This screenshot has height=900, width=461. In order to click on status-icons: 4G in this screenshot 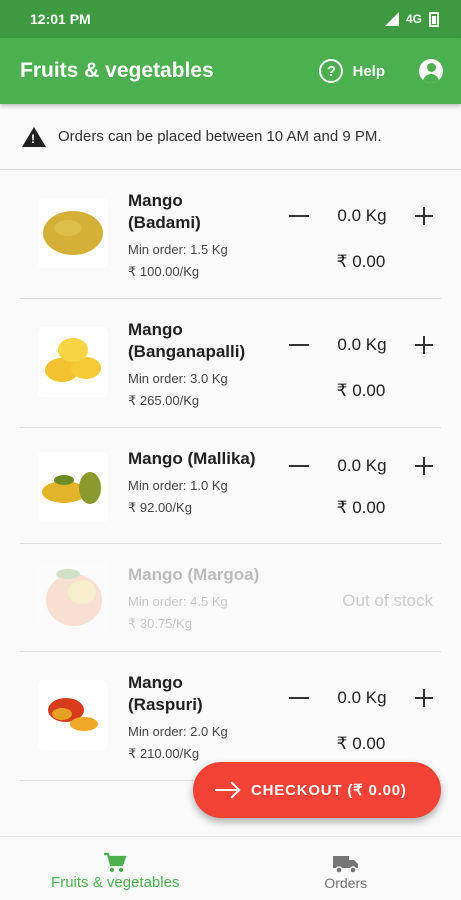, I will do `click(411, 19)`.